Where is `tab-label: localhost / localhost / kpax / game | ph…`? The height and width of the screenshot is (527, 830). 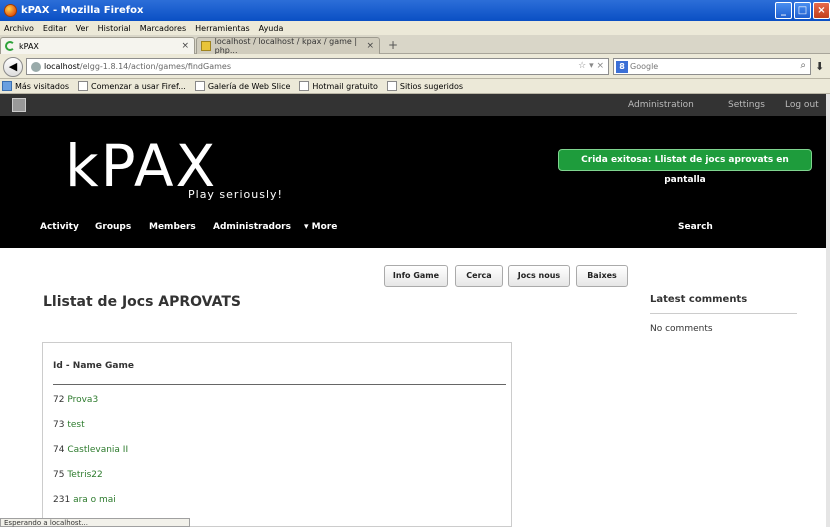
tab-label: localhost / localhost / kpax / game | ph… is located at coordinates (286, 46).